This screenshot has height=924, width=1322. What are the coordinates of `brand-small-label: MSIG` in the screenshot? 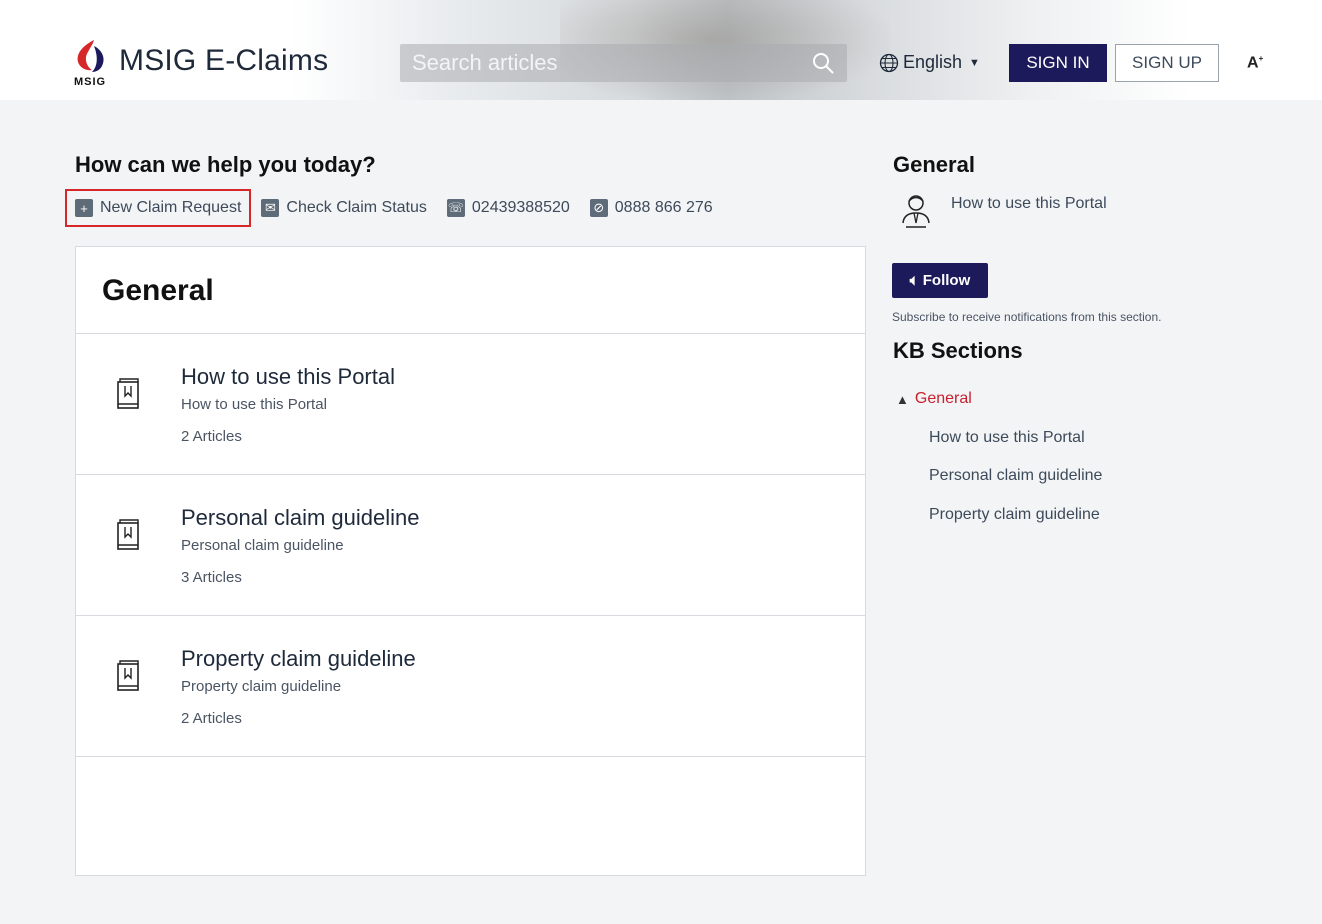 It's located at (90, 82).